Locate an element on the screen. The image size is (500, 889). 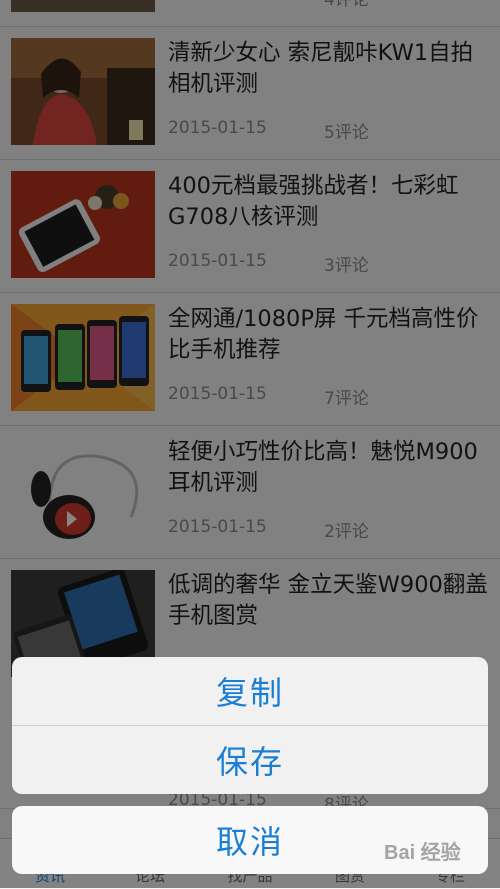
action-sheet: 复制 保存 is located at coordinates (250, 725).